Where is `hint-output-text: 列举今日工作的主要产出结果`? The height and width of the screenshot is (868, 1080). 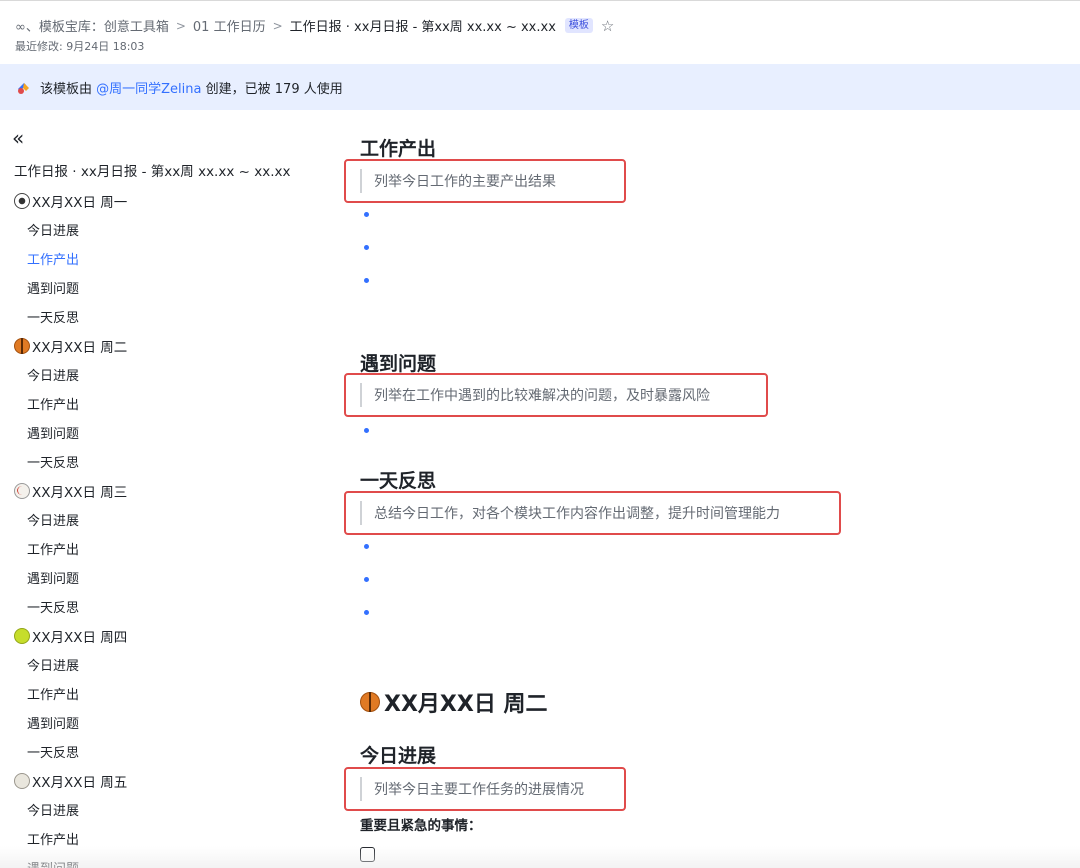
hint-output-text: 列举今日工作的主要产出结果 is located at coordinates (465, 182).